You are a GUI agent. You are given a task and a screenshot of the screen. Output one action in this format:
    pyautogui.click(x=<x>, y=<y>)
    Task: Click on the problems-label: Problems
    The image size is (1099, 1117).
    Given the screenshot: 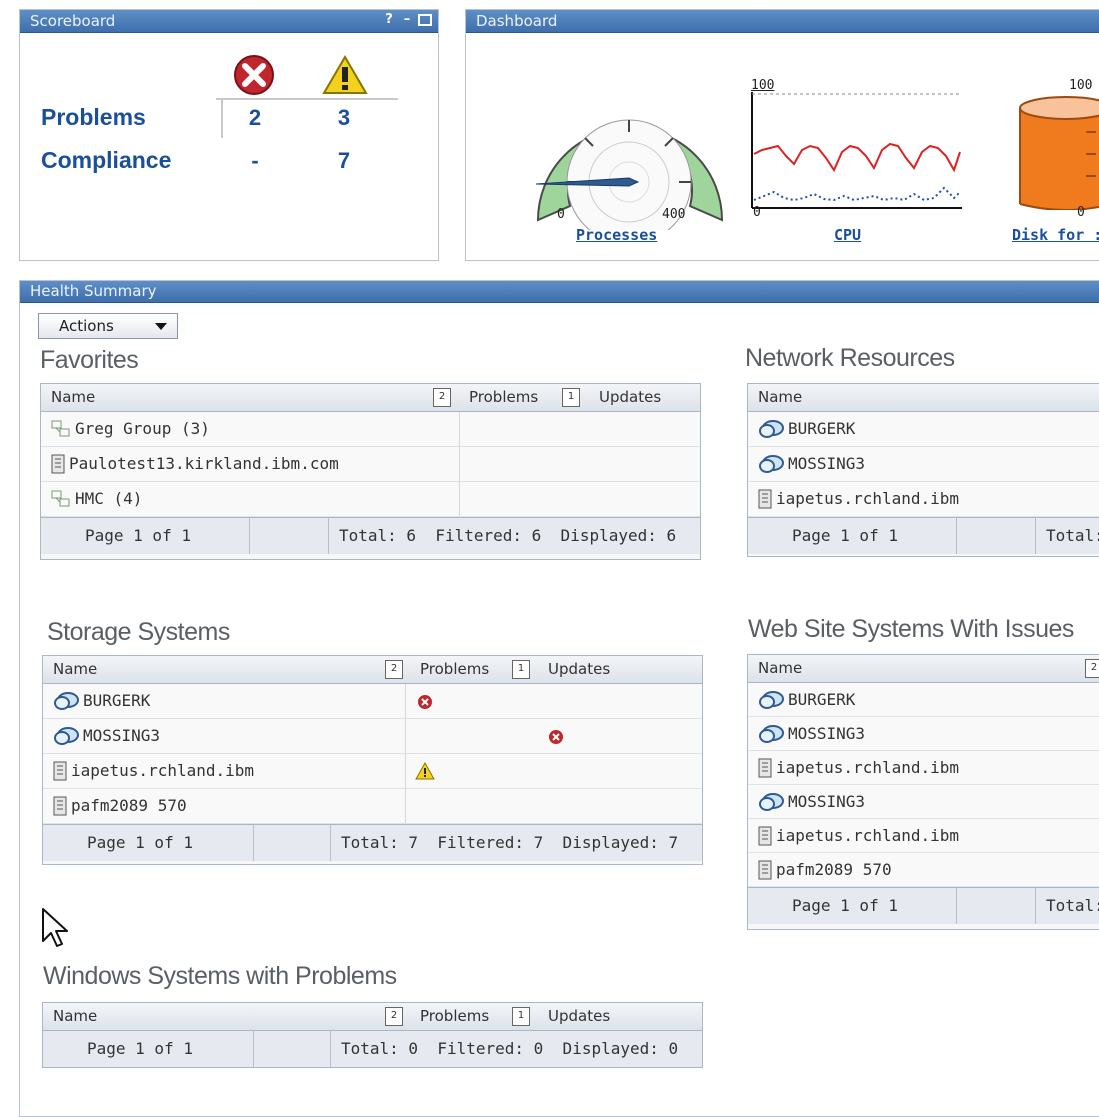 What is the action you would take?
    pyautogui.click(x=93, y=117)
    